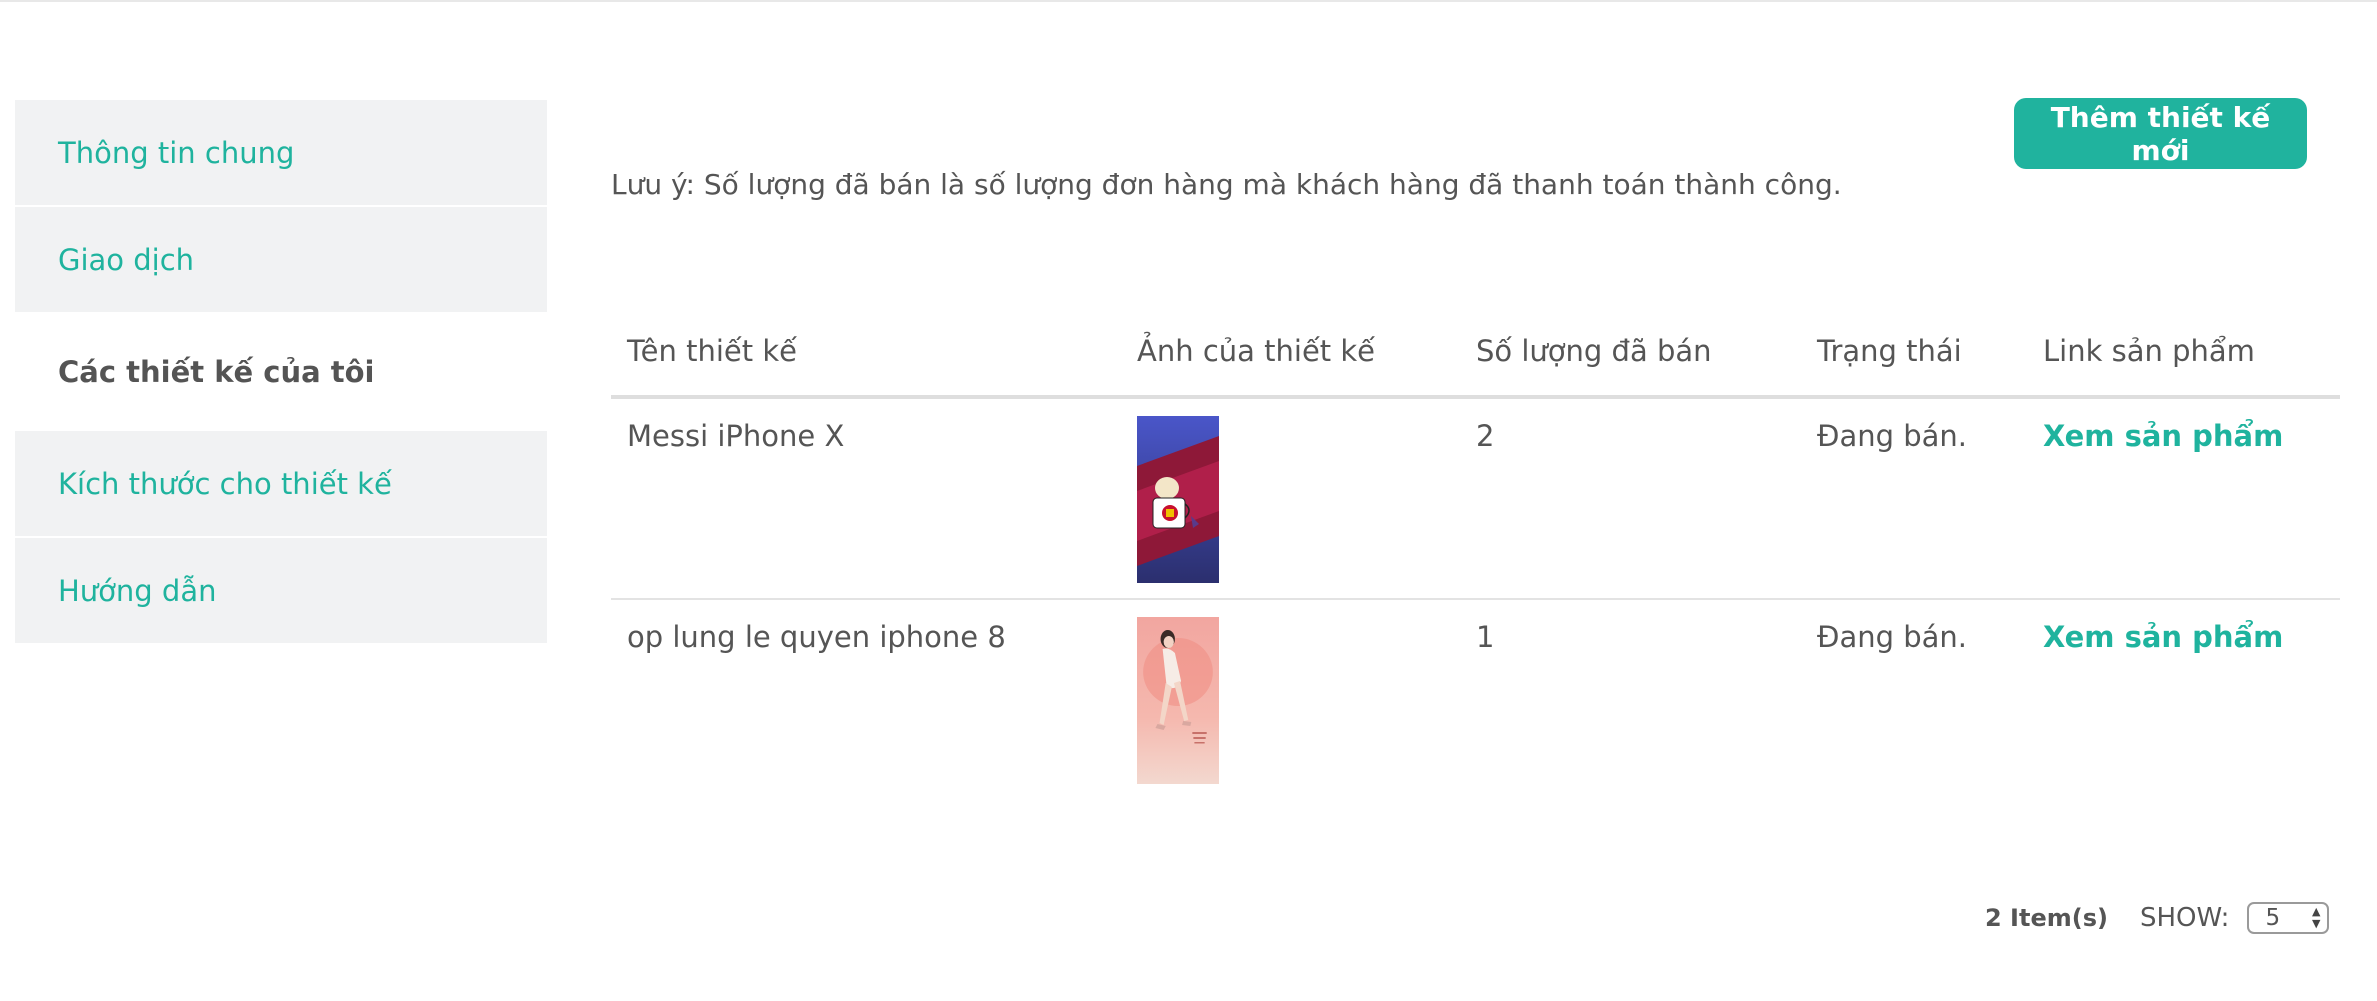 The width and height of the screenshot is (2377, 1001). Describe the element at coordinates (1889, 351) in the screenshot. I see `column-header-status: Trạng thái` at that location.